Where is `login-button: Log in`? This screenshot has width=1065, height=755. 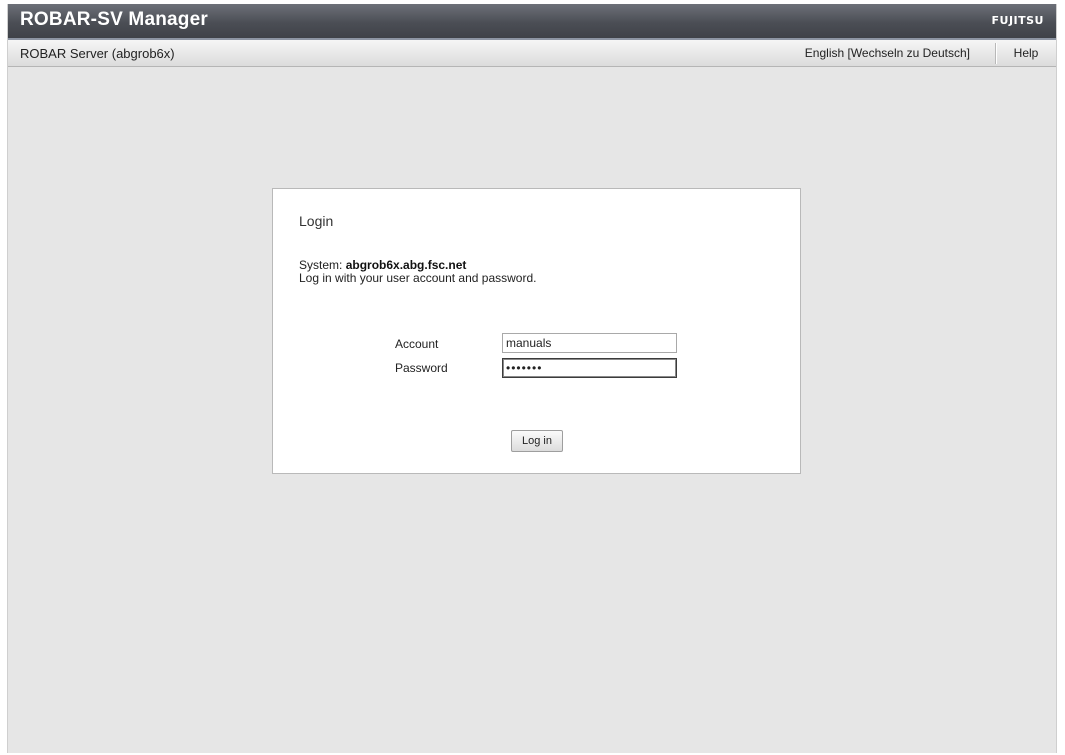 login-button: Log in is located at coordinates (537, 441).